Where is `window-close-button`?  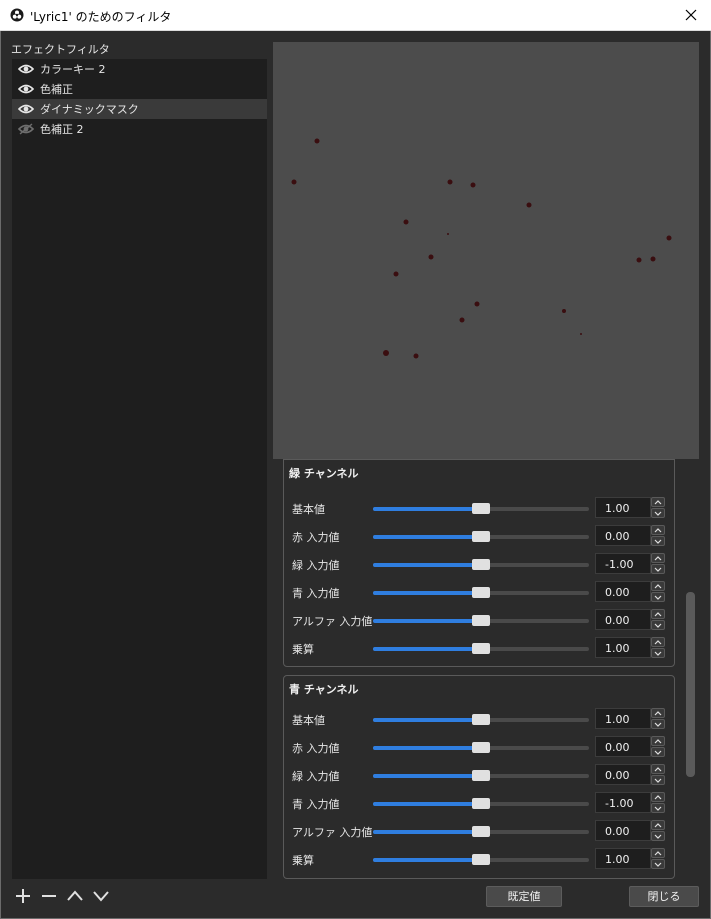 window-close-button is located at coordinates (691, 15).